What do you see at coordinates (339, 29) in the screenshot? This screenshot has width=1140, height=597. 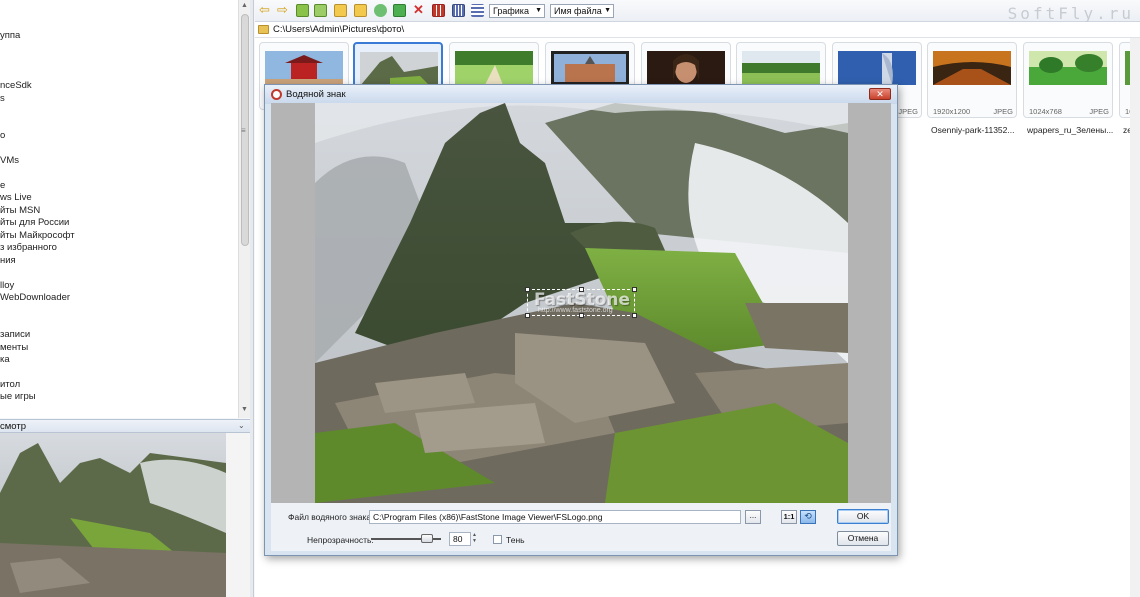 I see `path-text: C:\Users\Admin\Pictures\фото\` at bounding box center [339, 29].